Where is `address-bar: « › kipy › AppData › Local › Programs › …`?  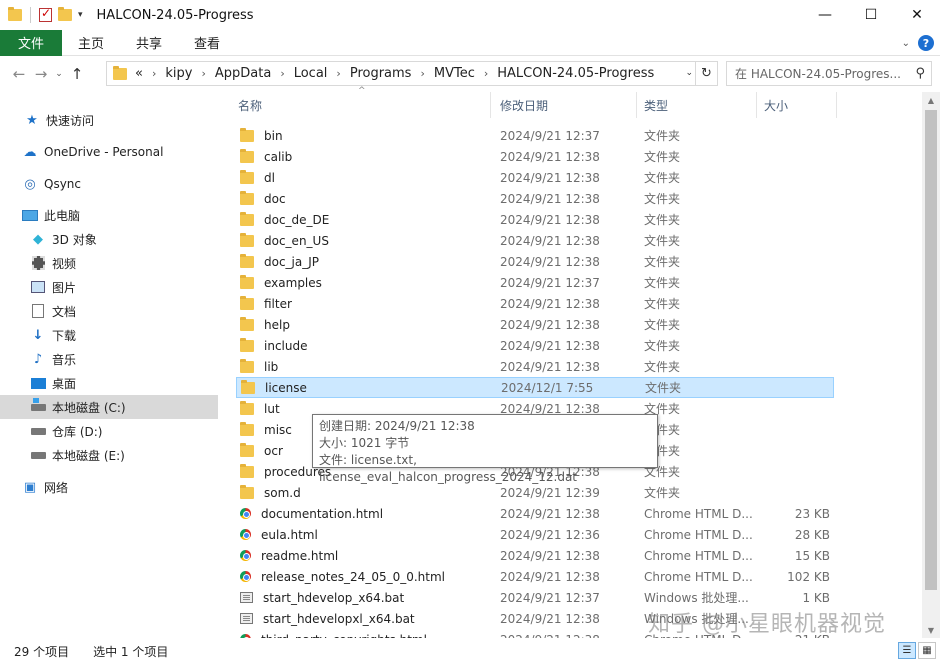
address-bar: « › kipy › AppData › Local › Programs › … is located at coordinates (412, 73).